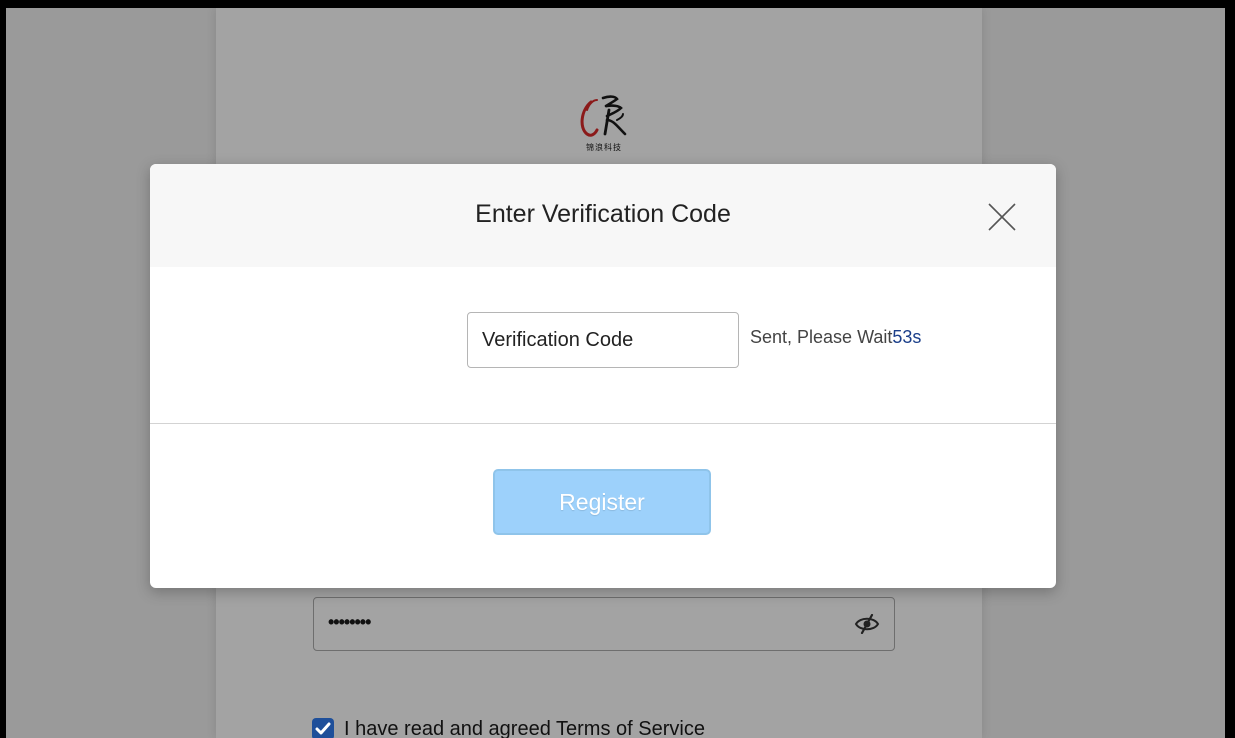  What do you see at coordinates (602, 502) in the screenshot?
I see `register-button: Register` at bounding box center [602, 502].